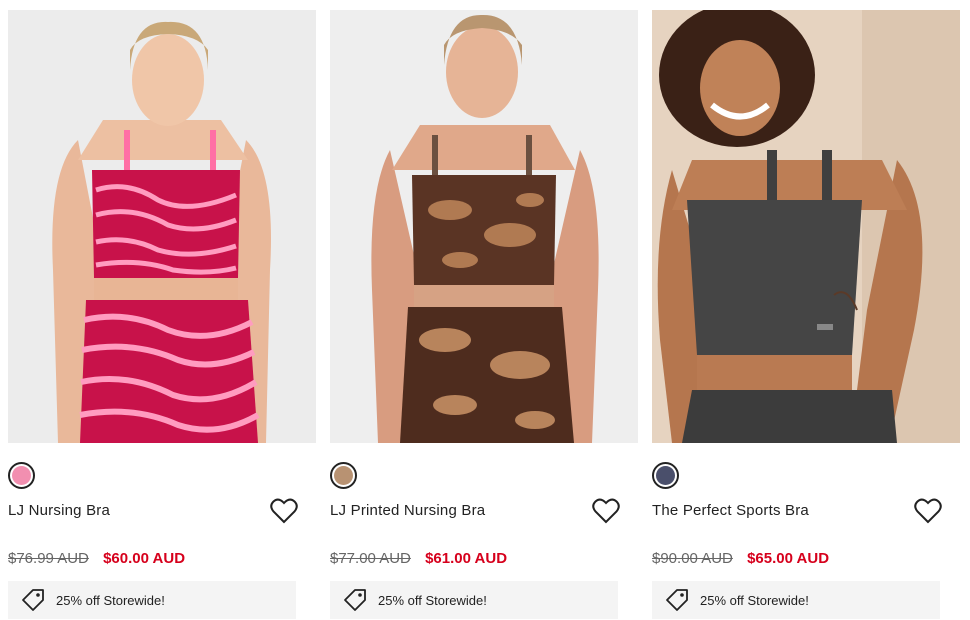 The height and width of the screenshot is (620, 970). I want to click on price-block: $76.99 AUD $60.00 AUD, so click(96, 558).